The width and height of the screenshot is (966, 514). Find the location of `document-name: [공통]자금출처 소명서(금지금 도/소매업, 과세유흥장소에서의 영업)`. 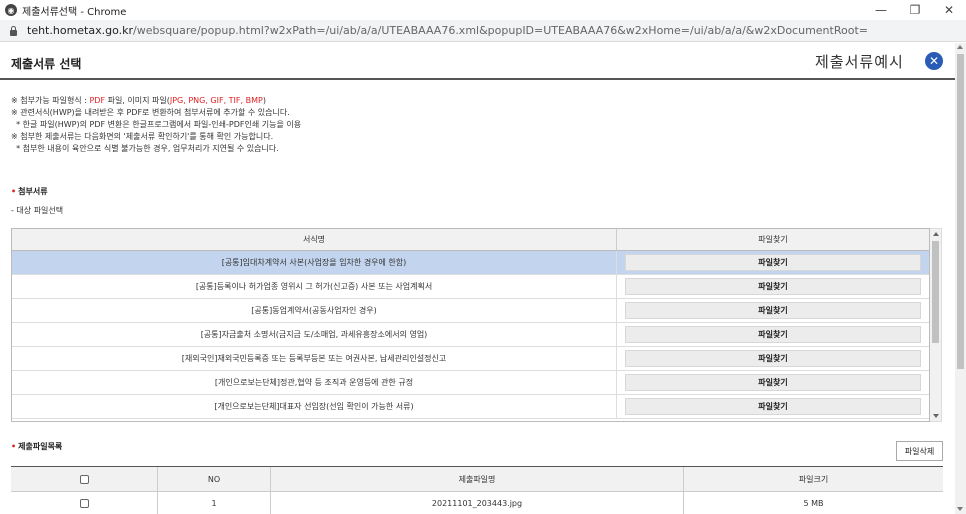

document-name: [공통]자금출처 소명서(금지금 도/소매업, 과세유흥장소에서의 영업) is located at coordinates (314, 334).